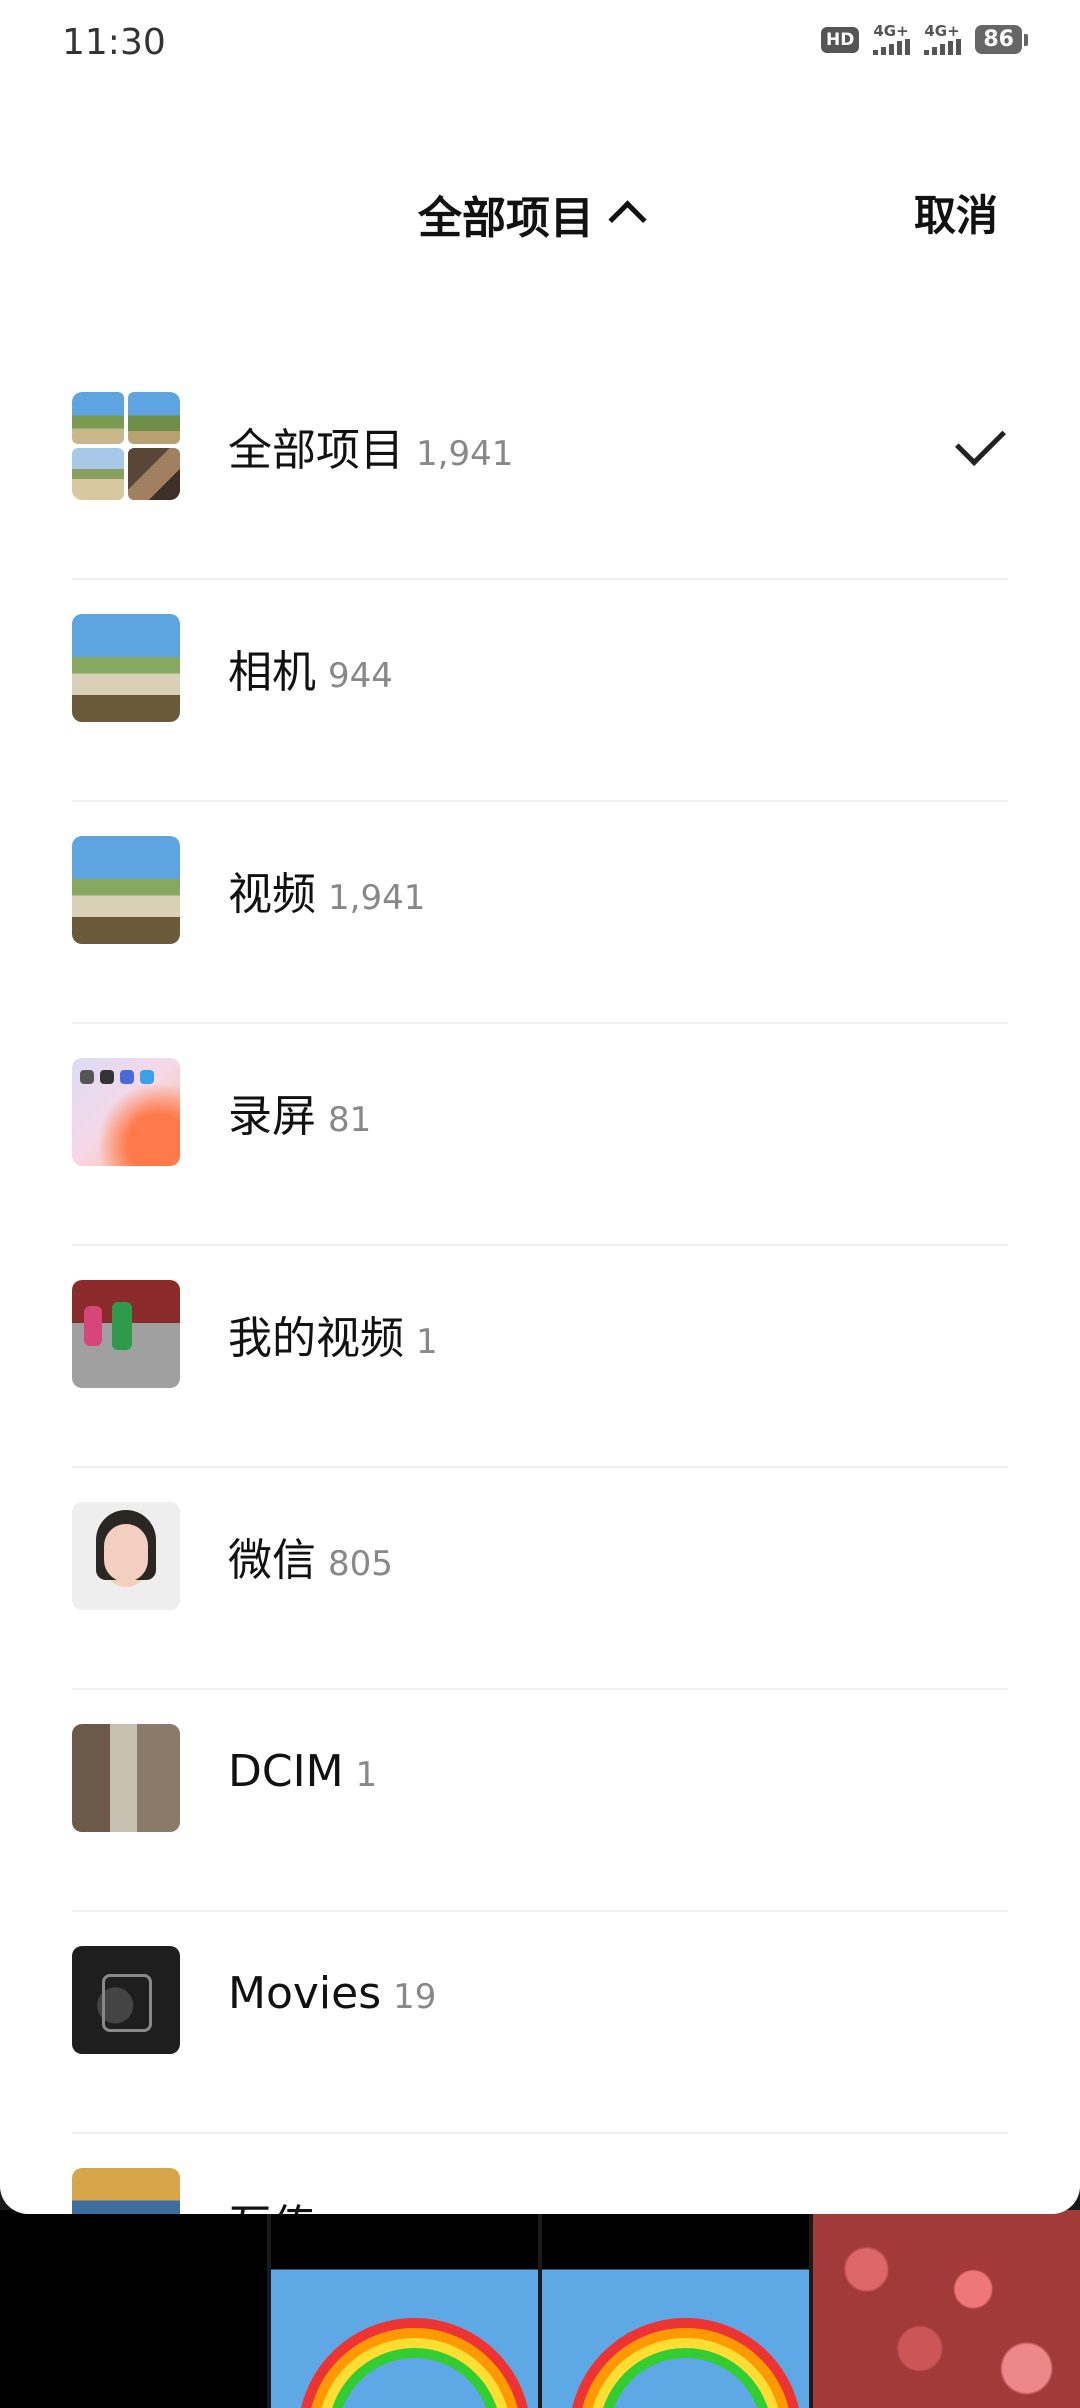 This screenshot has width=1080, height=2408. What do you see at coordinates (272, 1560) in the screenshot?
I see `album-name: 微信` at bounding box center [272, 1560].